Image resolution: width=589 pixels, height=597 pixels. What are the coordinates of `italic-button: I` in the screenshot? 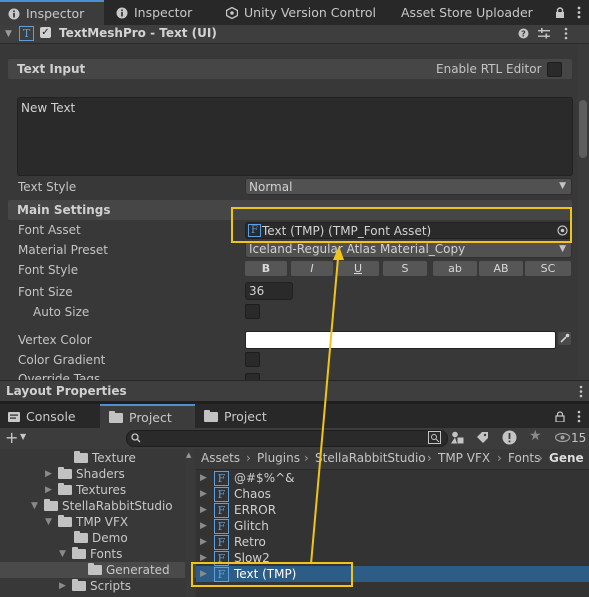 It's located at (312, 268).